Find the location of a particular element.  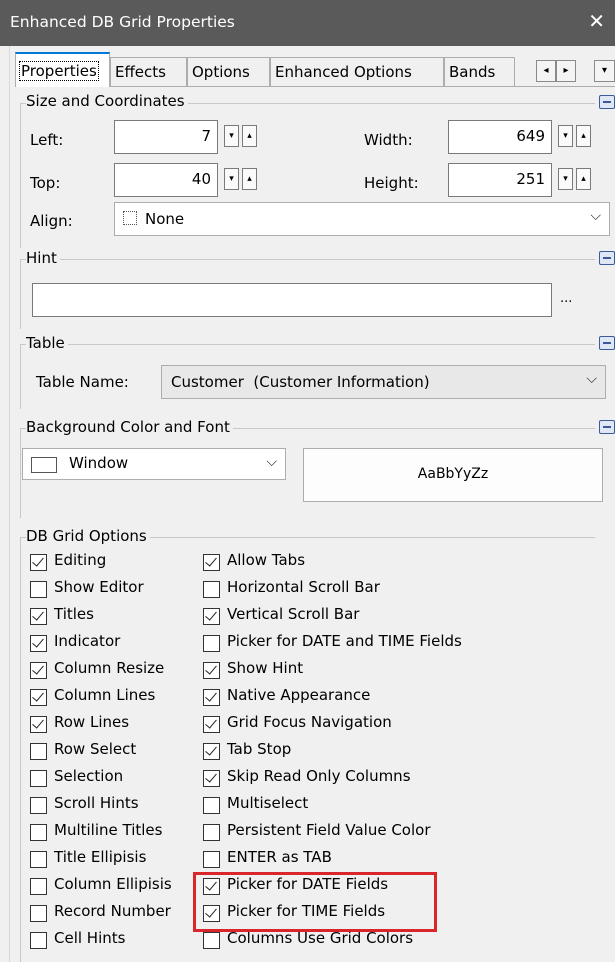

tab-bands: Bands is located at coordinates (479, 72).